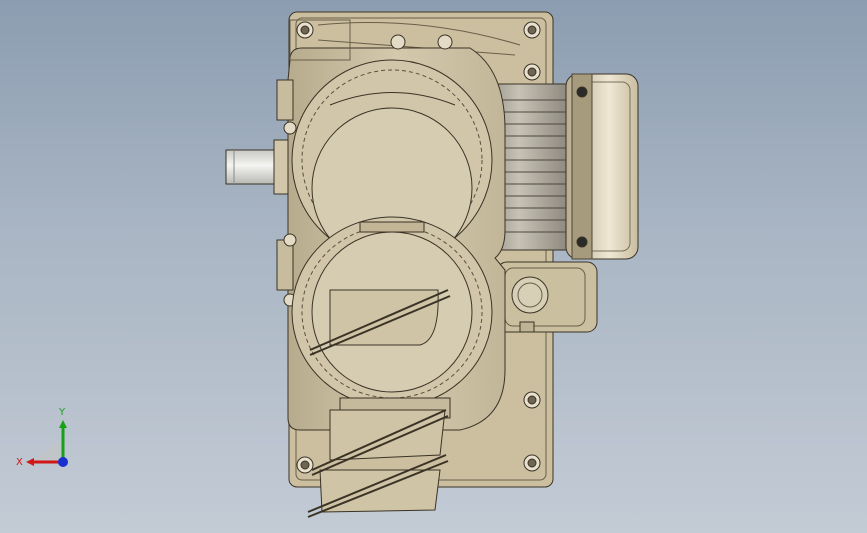  What do you see at coordinates (257, 167) in the screenshot?
I see `output-shaft` at bounding box center [257, 167].